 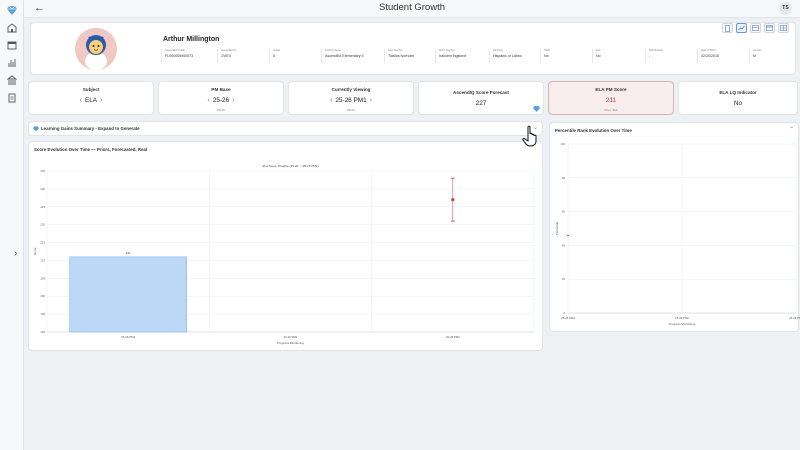 I want to click on y-axis-label: Percentile, so click(x=557, y=229).